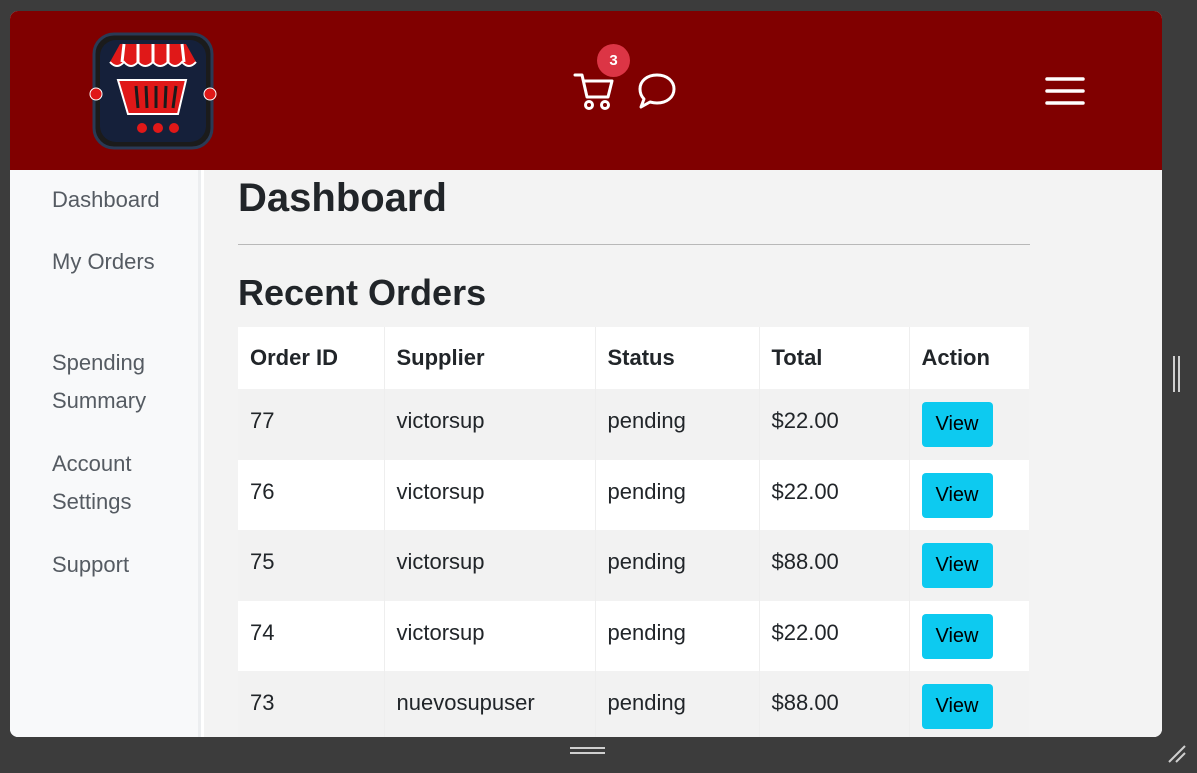 The height and width of the screenshot is (773, 1197). What do you see at coordinates (1177, 754) in the screenshot?
I see `corner-resize-icon` at bounding box center [1177, 754].